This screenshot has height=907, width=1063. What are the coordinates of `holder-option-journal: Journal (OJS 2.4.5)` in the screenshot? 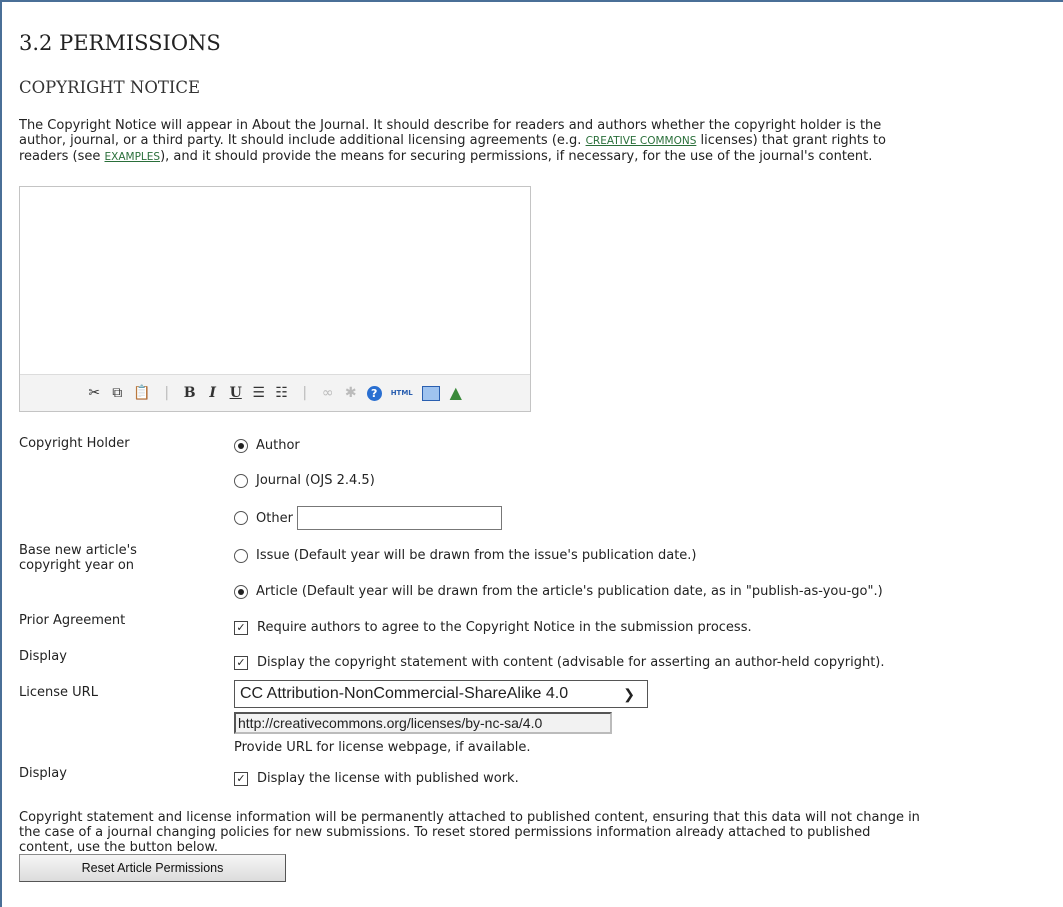 It's located at (304, 480).